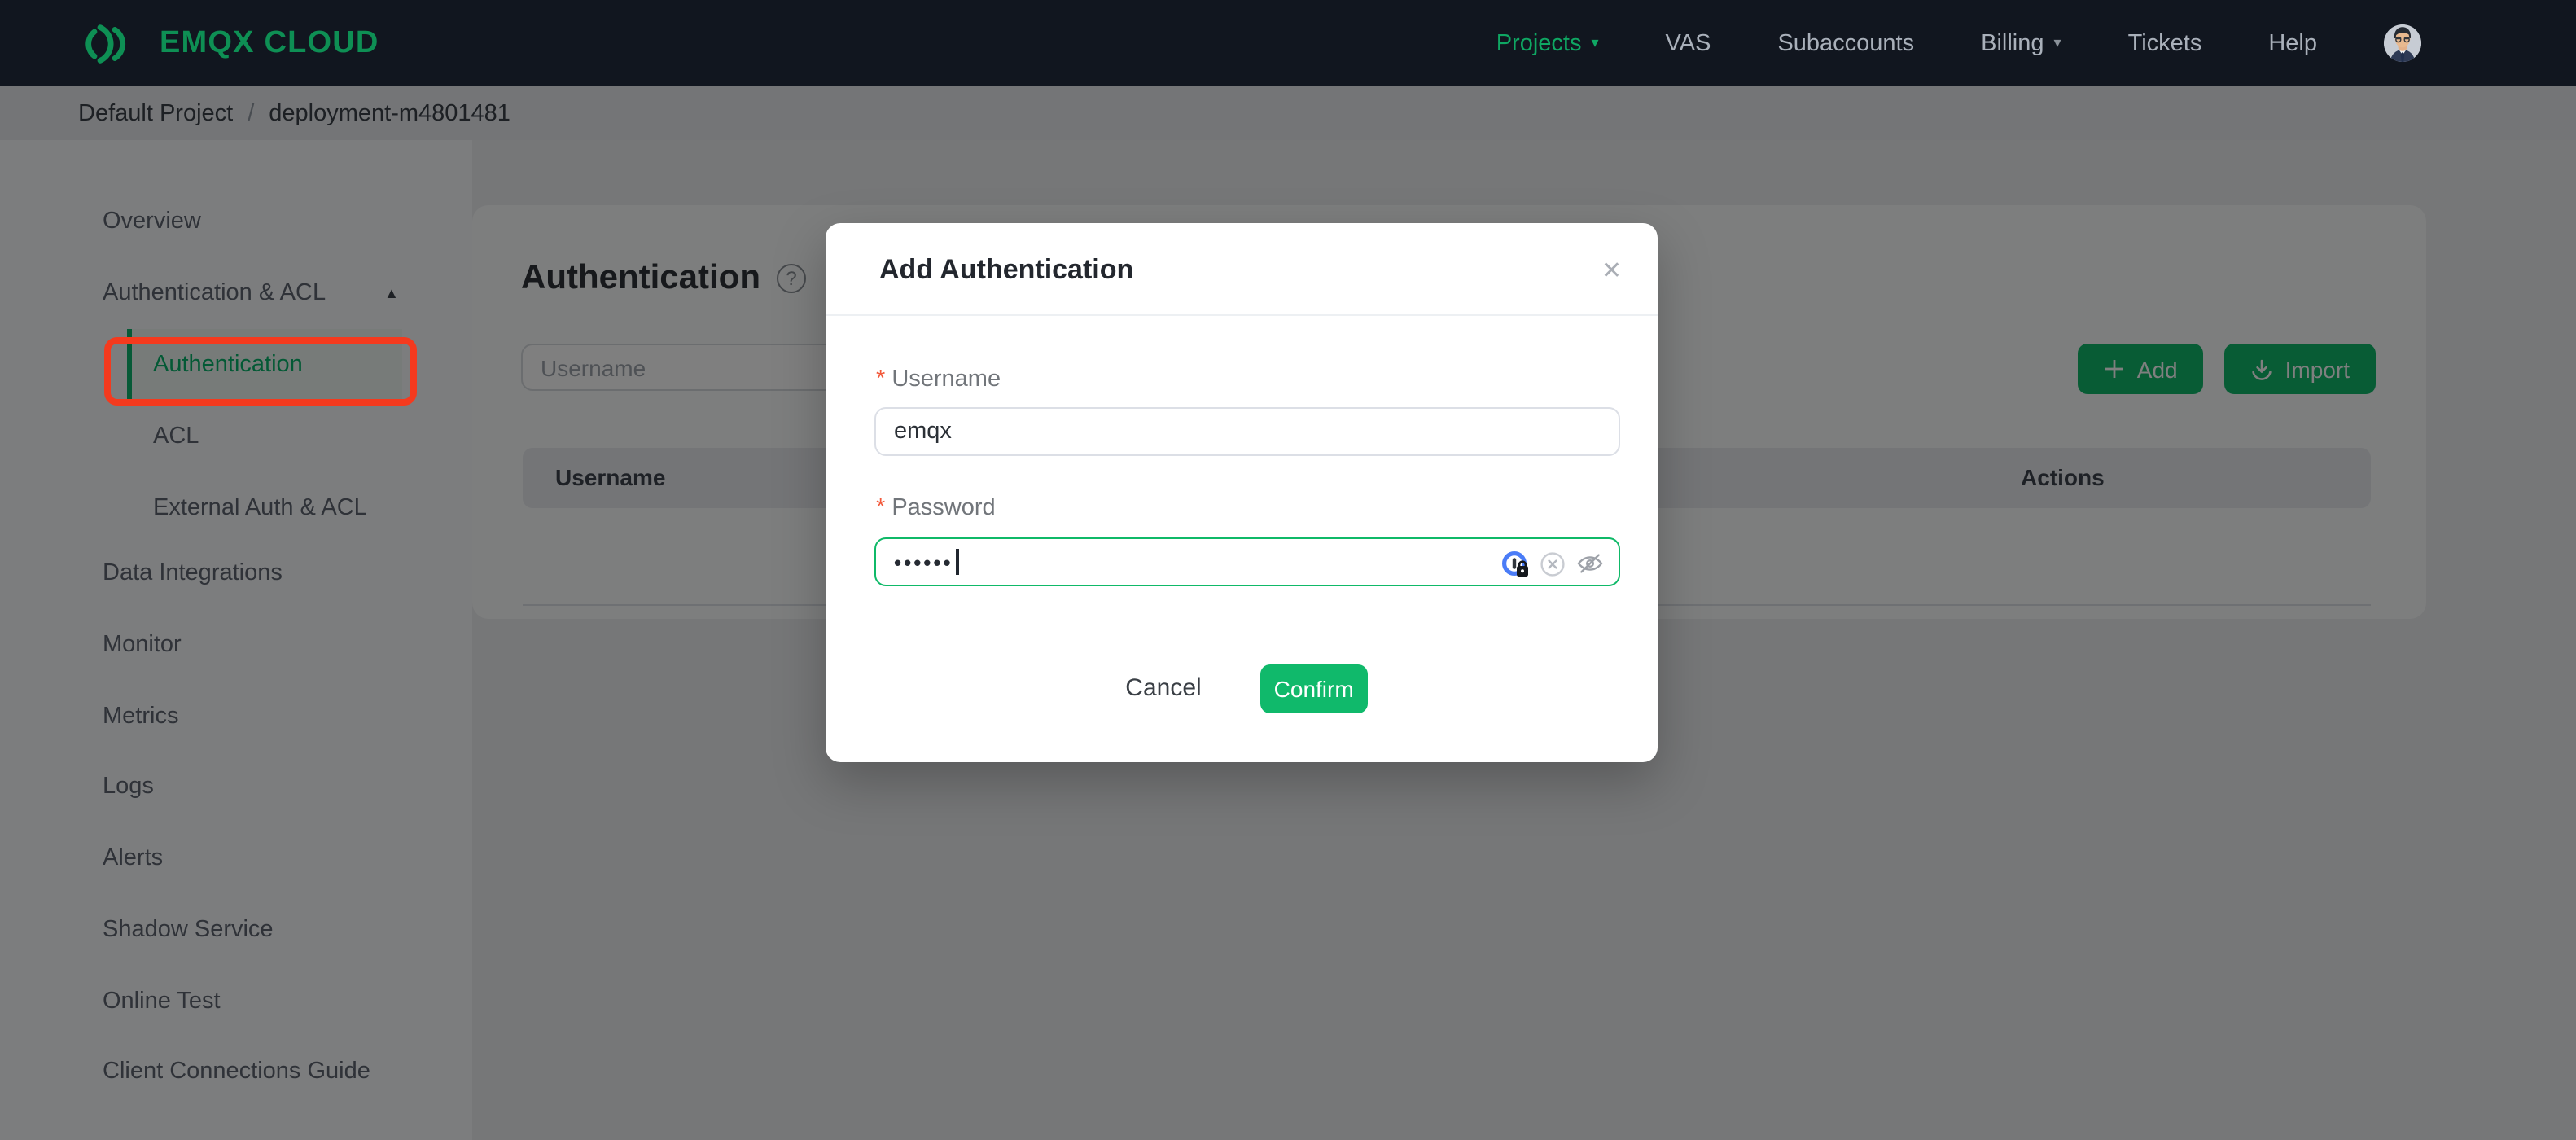 The width and height of the screenshot is (2576, 1140). I want to click on nav-vas: VAS, so click(1688, 43).